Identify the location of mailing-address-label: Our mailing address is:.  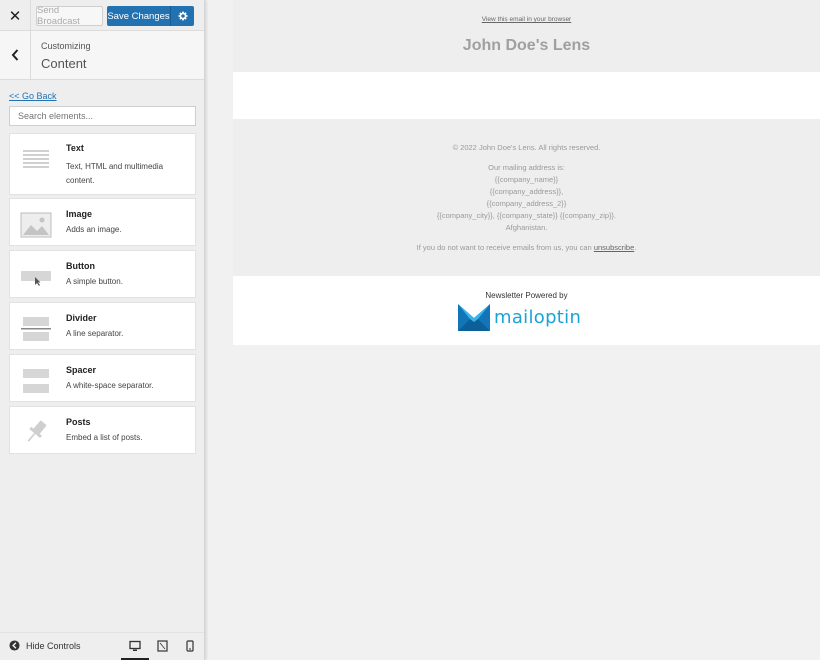
(526, 167).